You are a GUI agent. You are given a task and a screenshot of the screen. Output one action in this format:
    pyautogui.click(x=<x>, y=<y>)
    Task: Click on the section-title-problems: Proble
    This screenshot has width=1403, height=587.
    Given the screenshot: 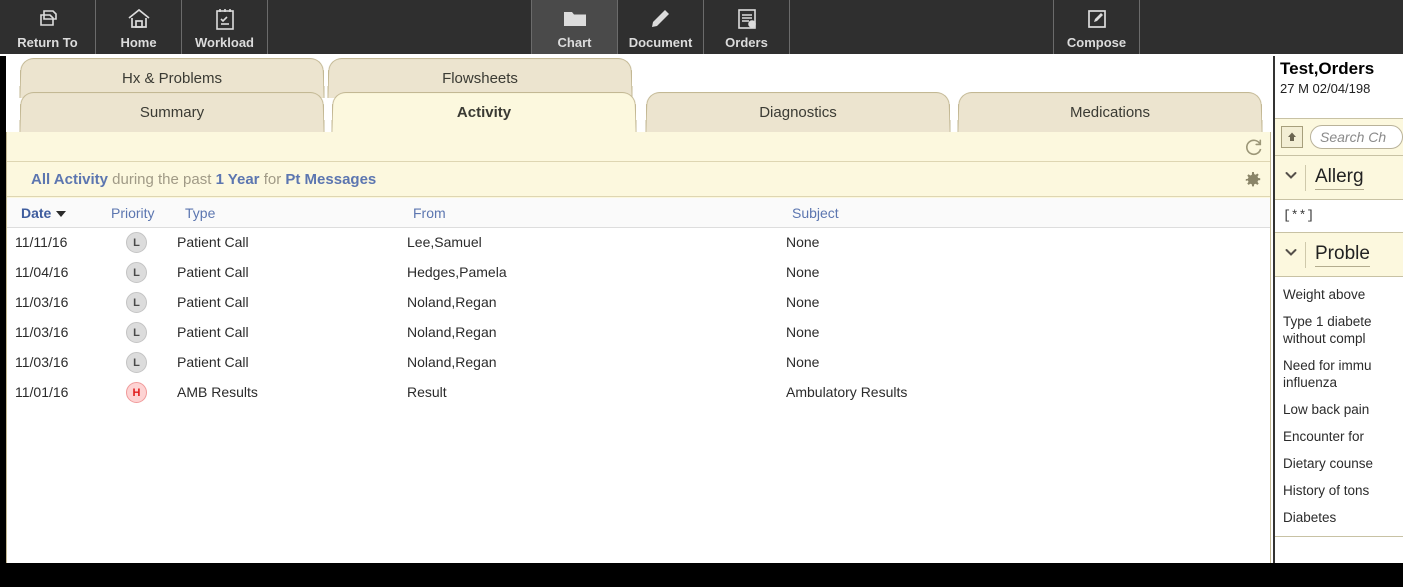 What is the action you would take?
    pyautogui.click(x=1342, y=255)
    